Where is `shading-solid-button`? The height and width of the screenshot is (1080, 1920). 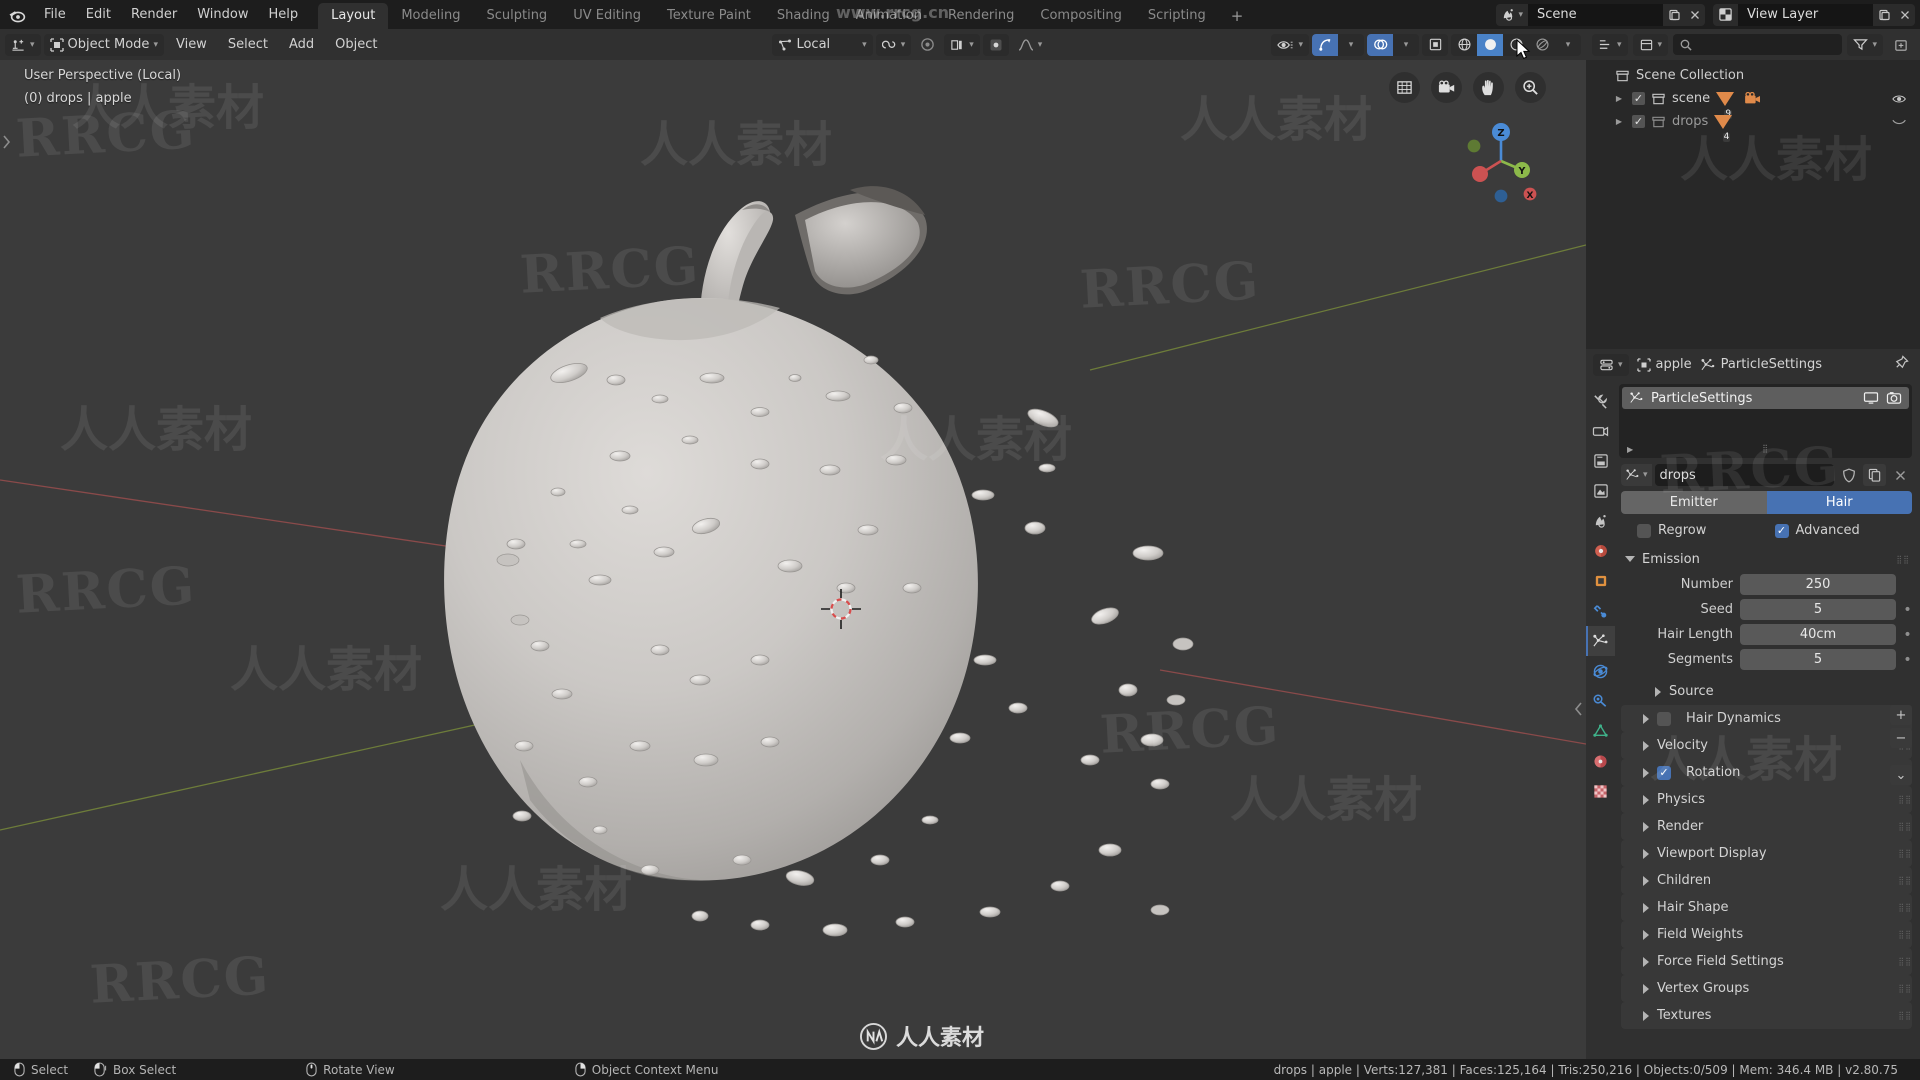
shading-solid-button is located at coordinates (1490, 44).